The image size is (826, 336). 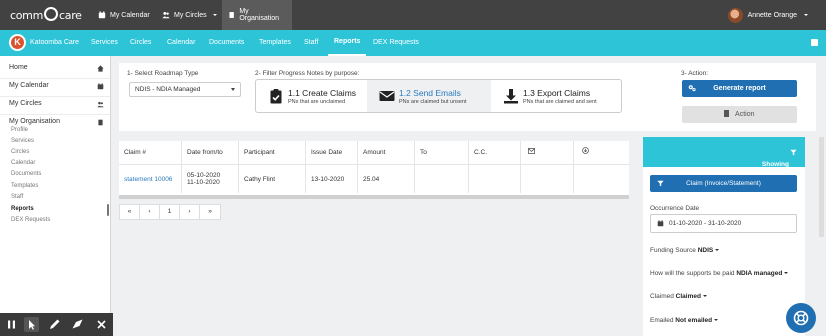 What do you see at coordinates (739, 114) in the screenshot?
I see `action-button: Action` at bounding box center [739, 114].